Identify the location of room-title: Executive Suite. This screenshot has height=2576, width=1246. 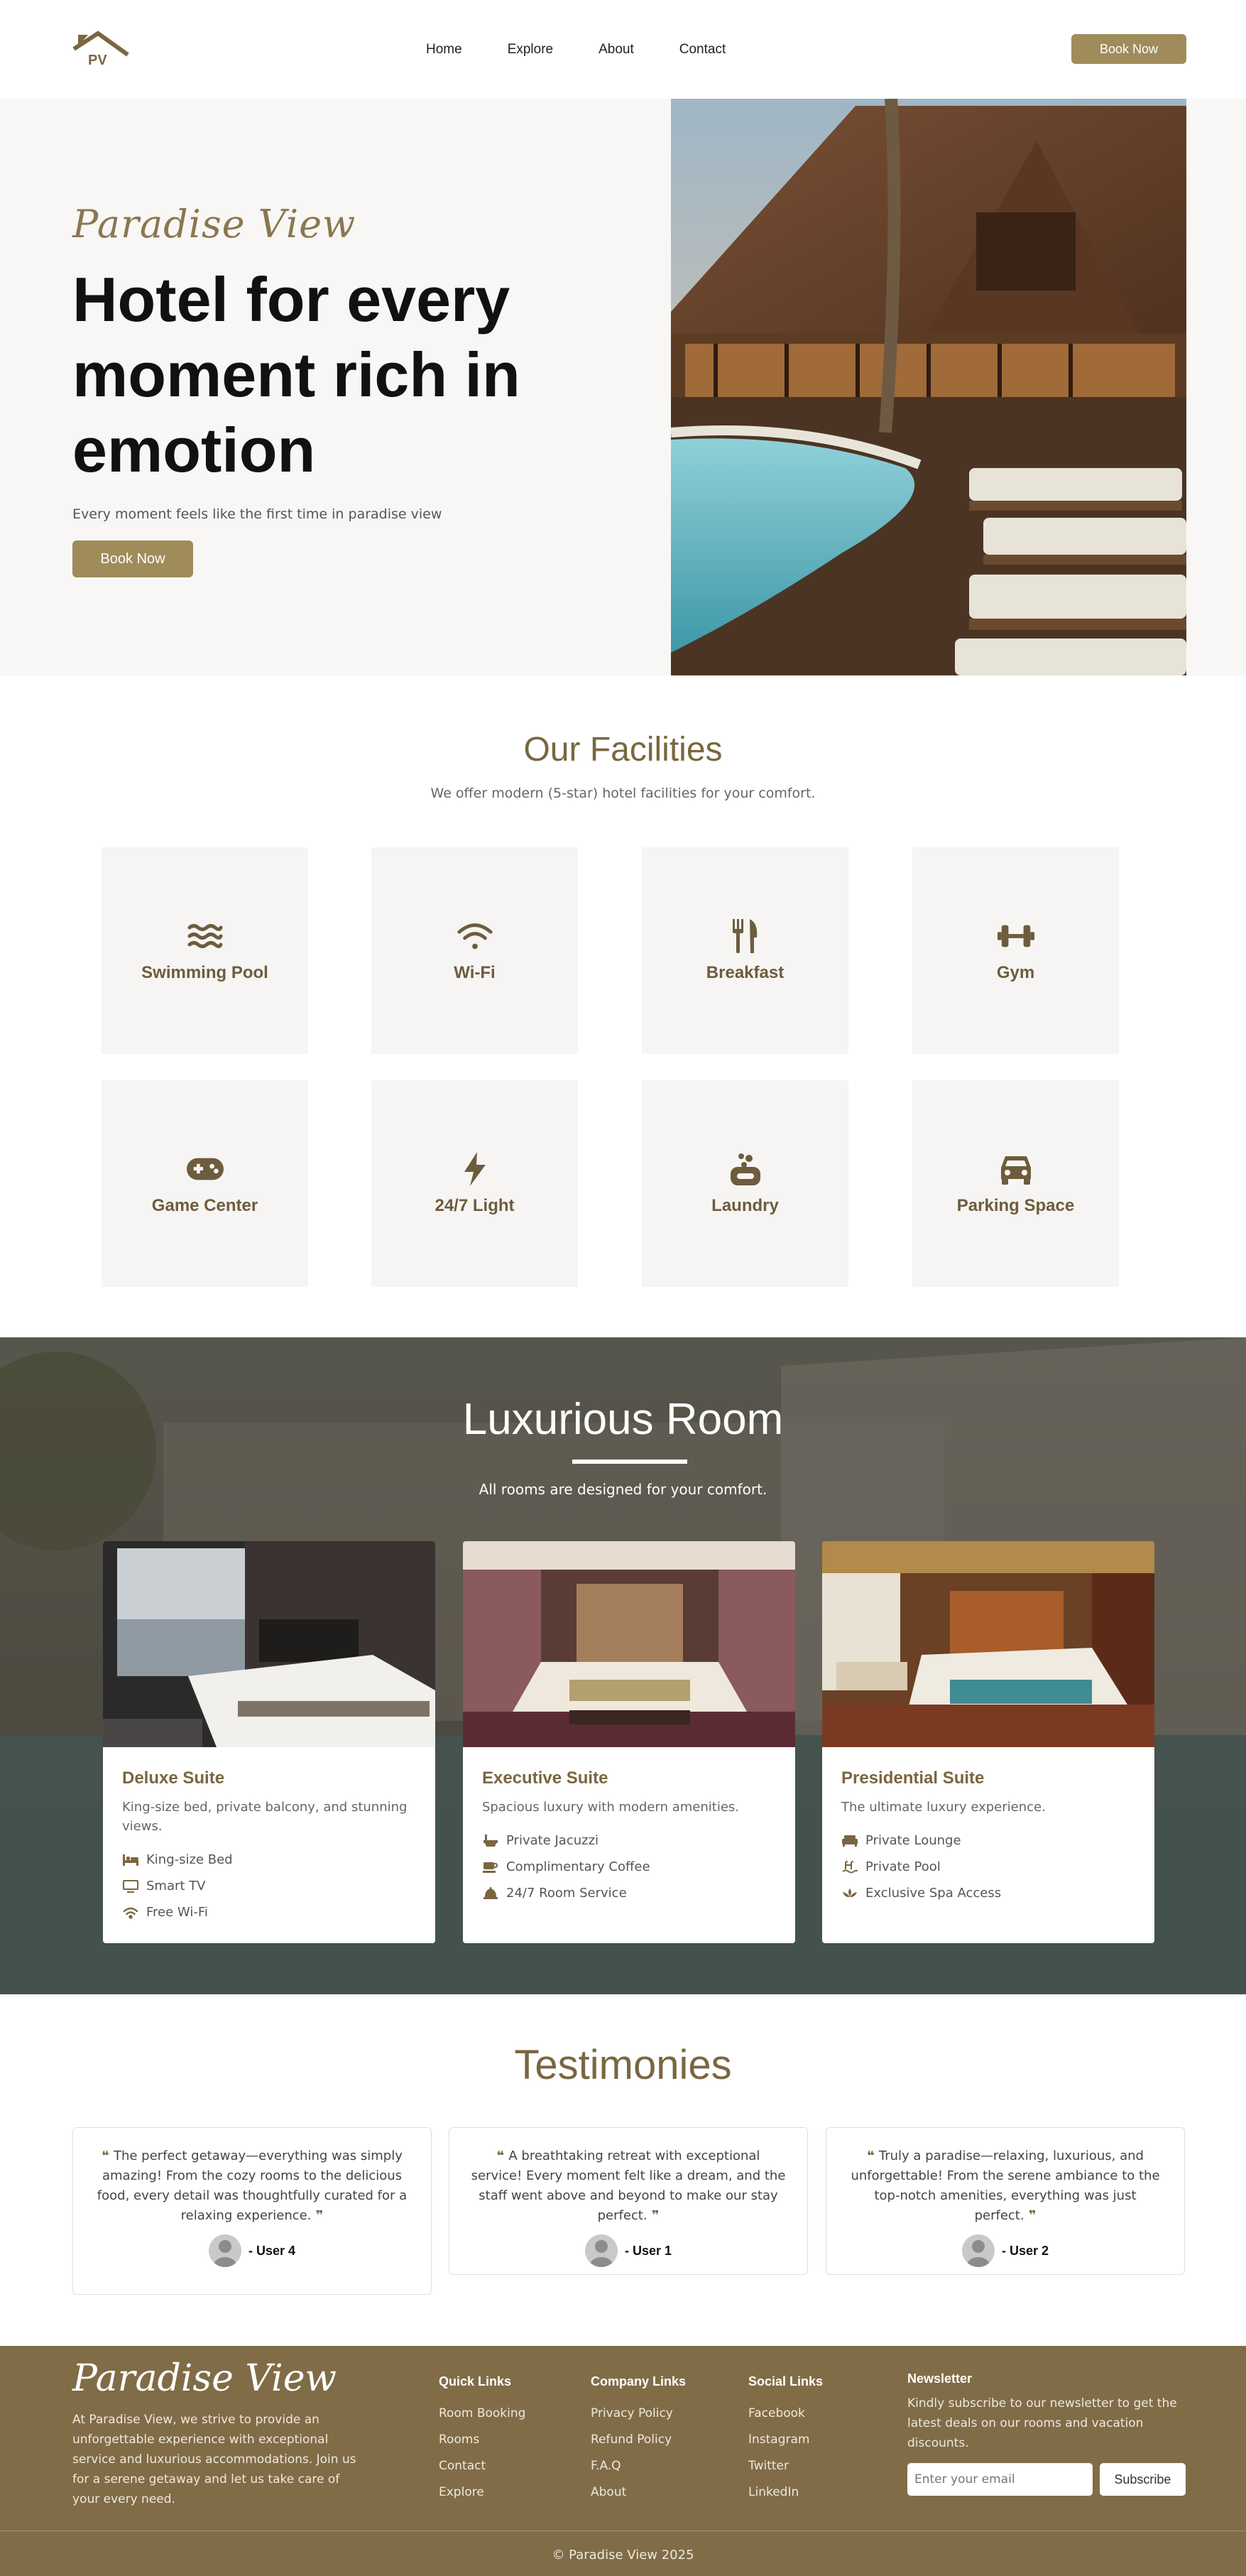
(545, 1778).